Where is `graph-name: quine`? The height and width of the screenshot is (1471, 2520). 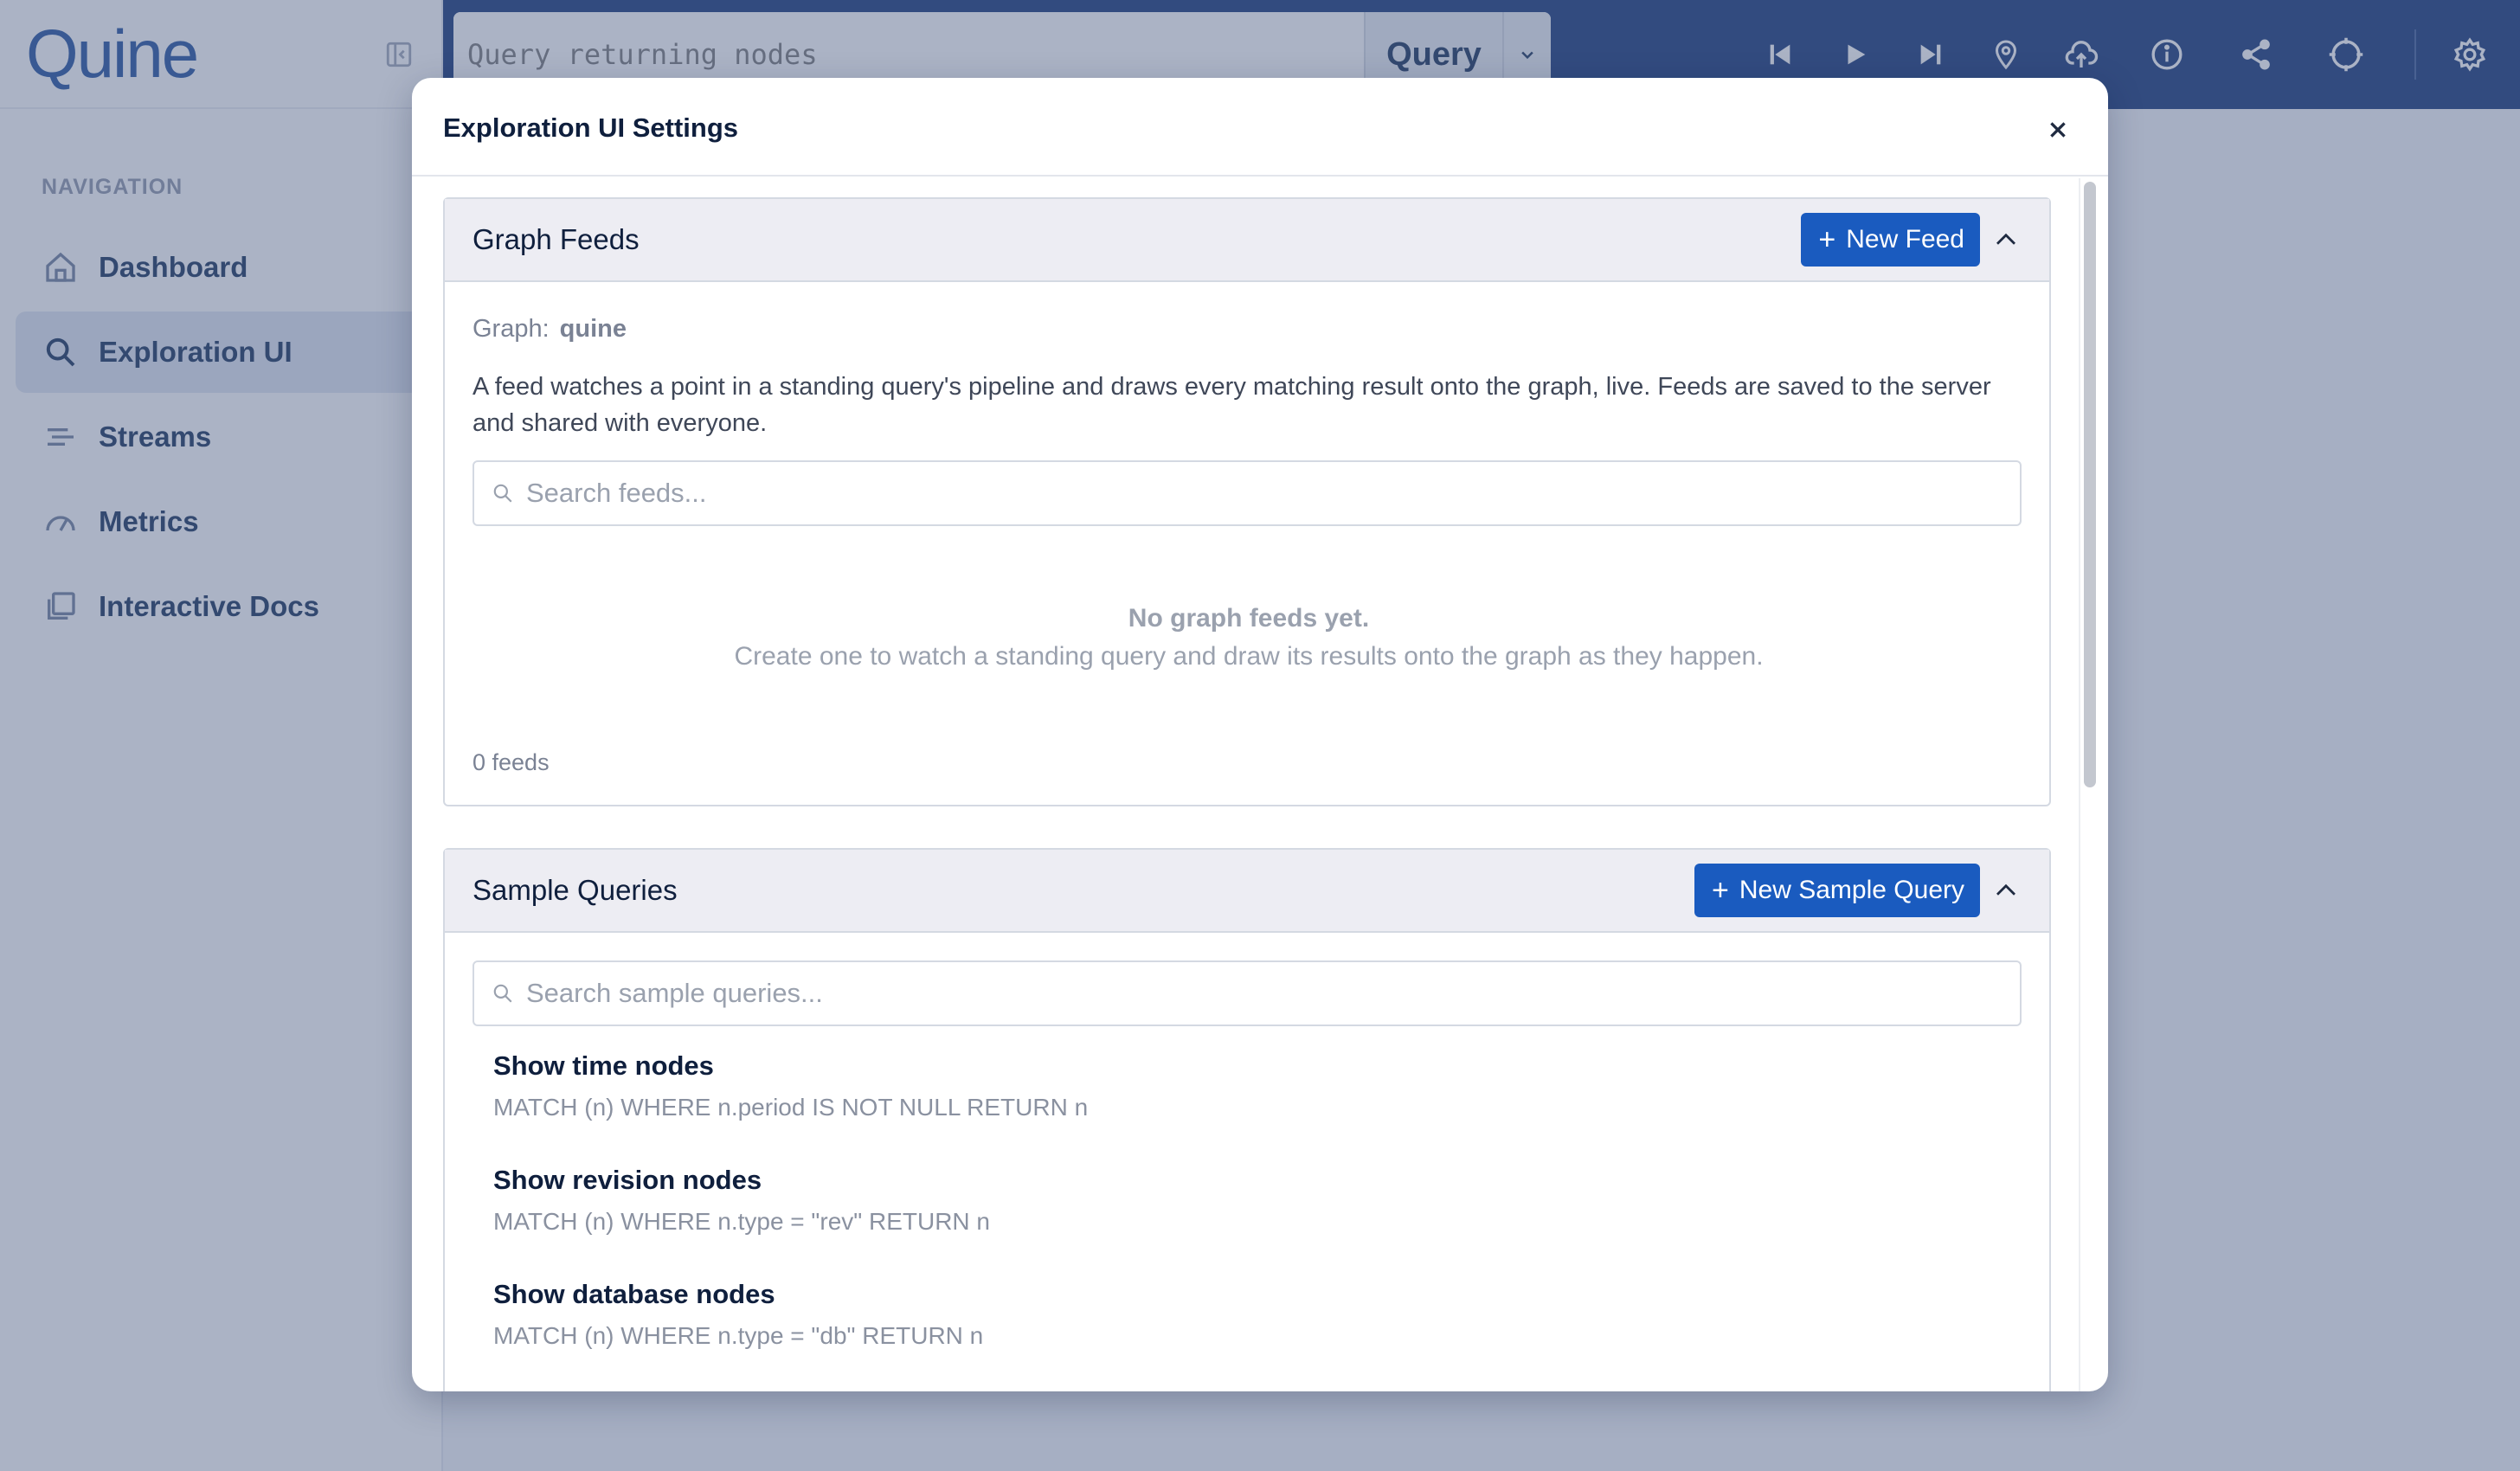
graph-name: quine is located at coordinates (593, 329).